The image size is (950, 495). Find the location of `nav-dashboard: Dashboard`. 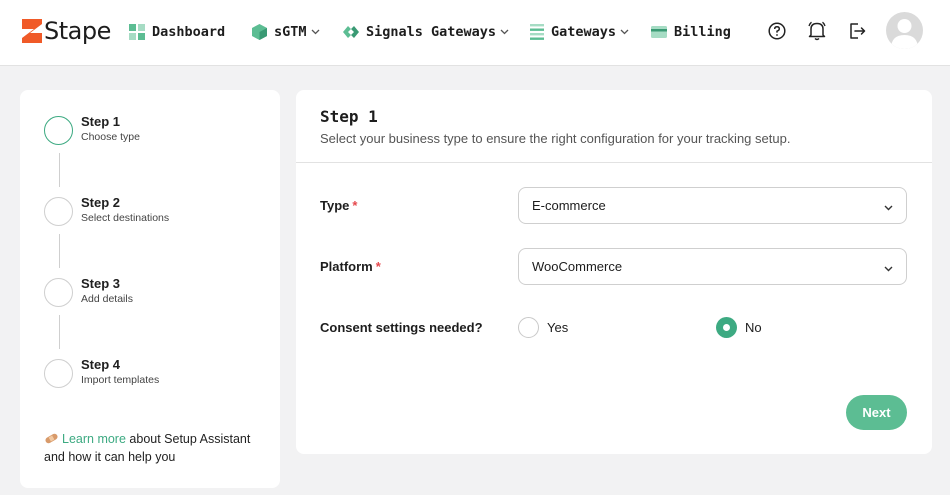

nav-dashboard: Dashboard is located at coordinates (177, 32).